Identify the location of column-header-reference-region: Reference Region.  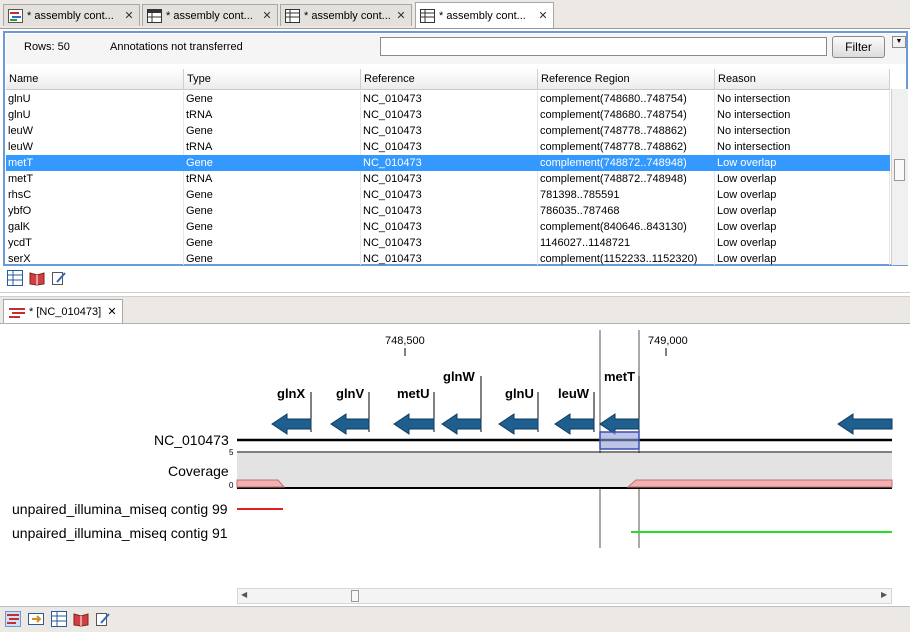
(626, 79).